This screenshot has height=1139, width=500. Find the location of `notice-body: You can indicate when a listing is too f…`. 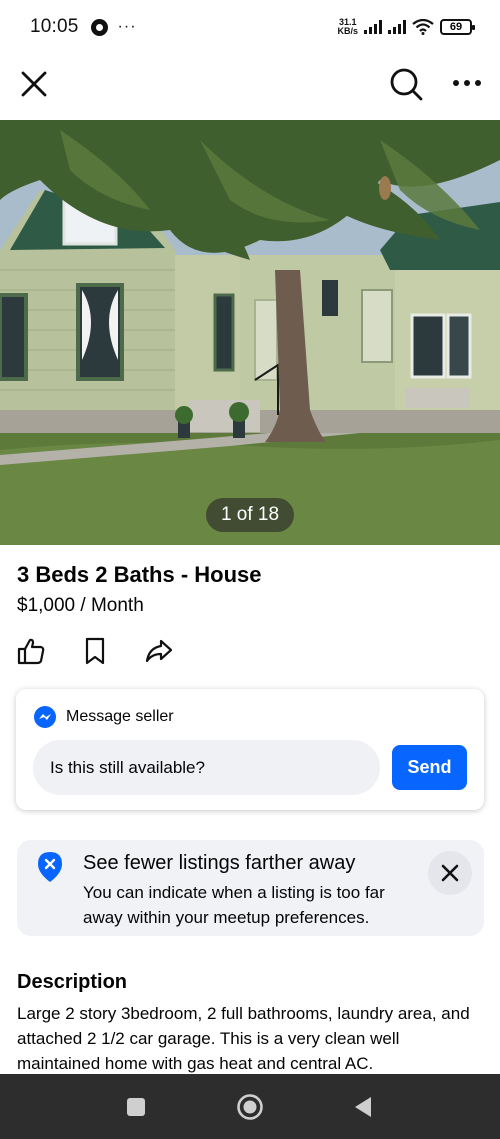

notice-body: You can indicate when a listing is too f… is located at coordinates (234, 905).